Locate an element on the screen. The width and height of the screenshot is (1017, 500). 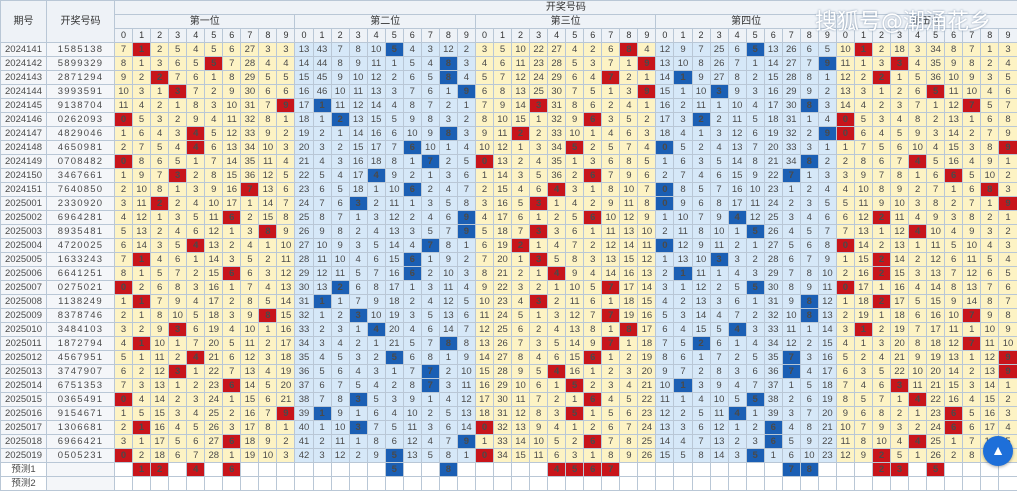
hit-cell: 5 is located at coordinates (214, 63).